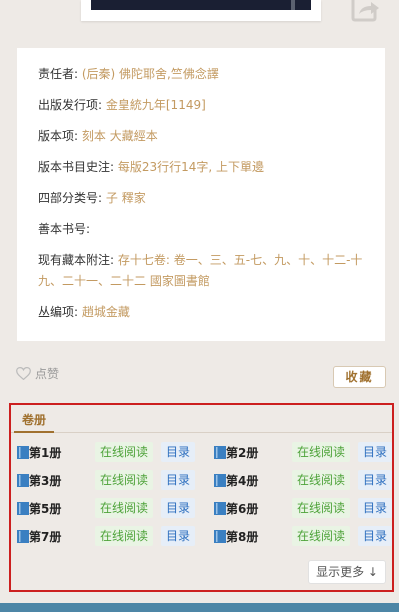 The width and height of the screenshot is (399, 612). I want to click on volume-item: 第8册 在线阅读 目录, so click(303, 536).